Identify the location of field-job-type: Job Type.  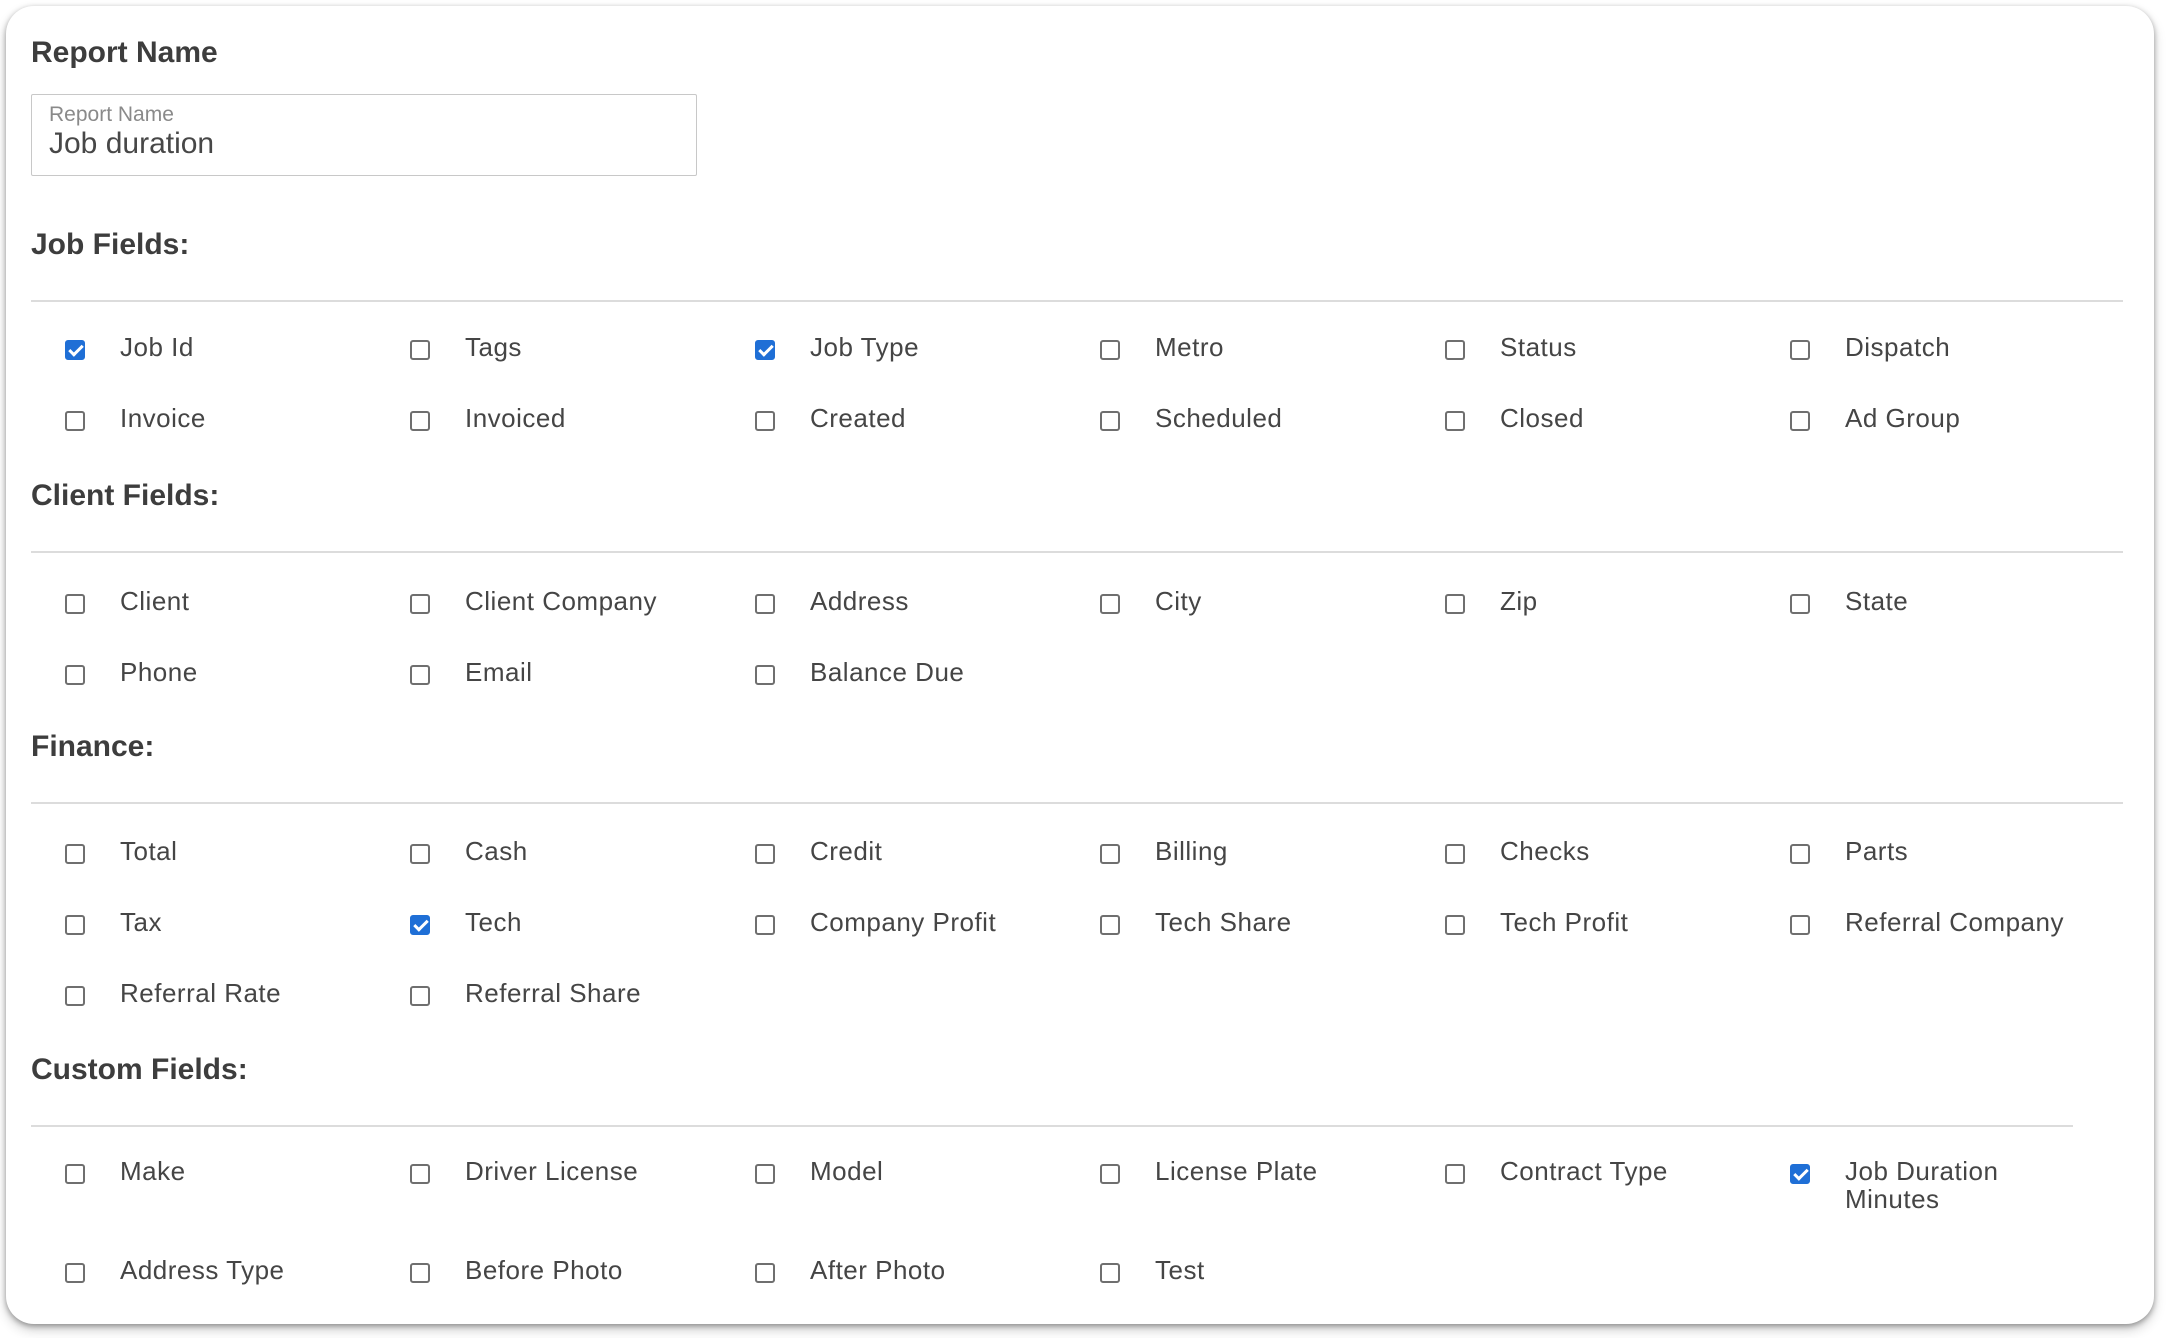
(886, 366).